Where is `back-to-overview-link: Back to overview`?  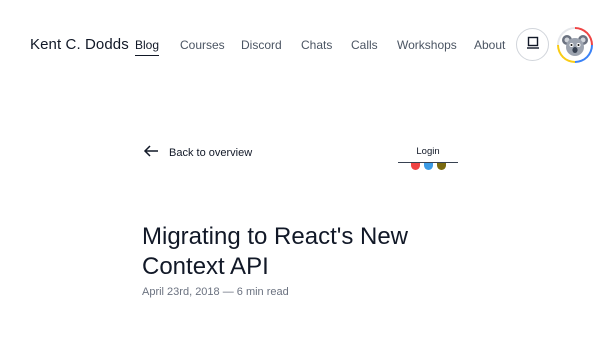
back-to-overview-link: Back to overview is located at coordinates (197, 152).